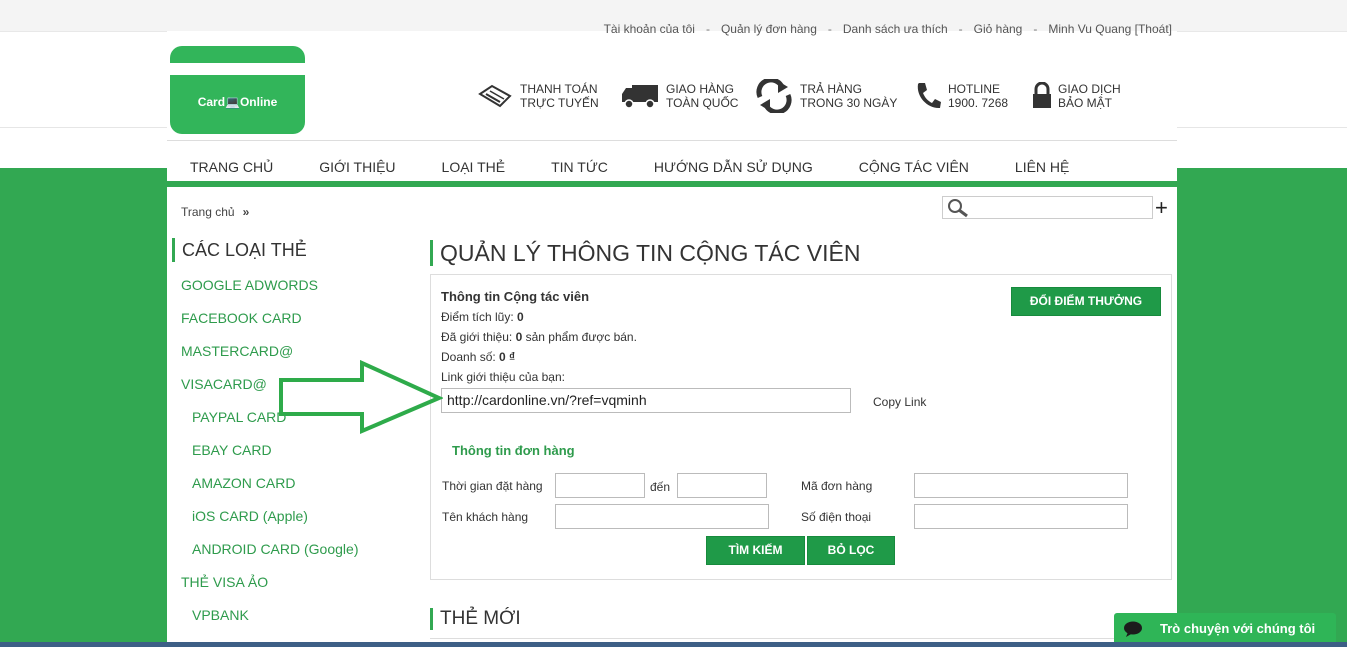  I want to click on feature-line2: 1900. 7268, so click(978, 103).